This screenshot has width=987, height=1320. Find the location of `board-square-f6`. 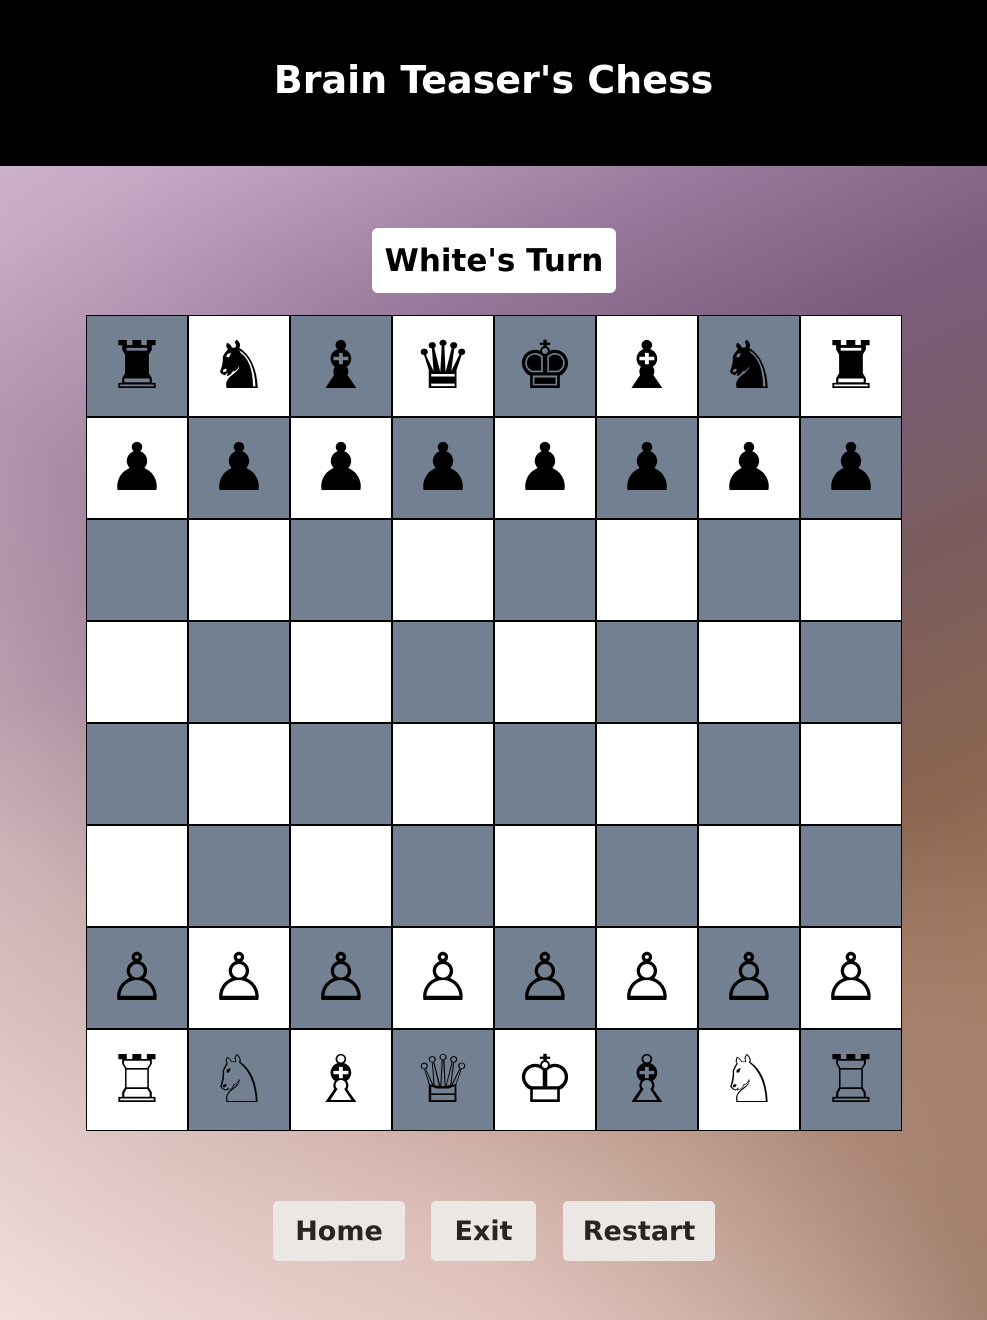

board-square-f6 is located at coordinates (647, 570).